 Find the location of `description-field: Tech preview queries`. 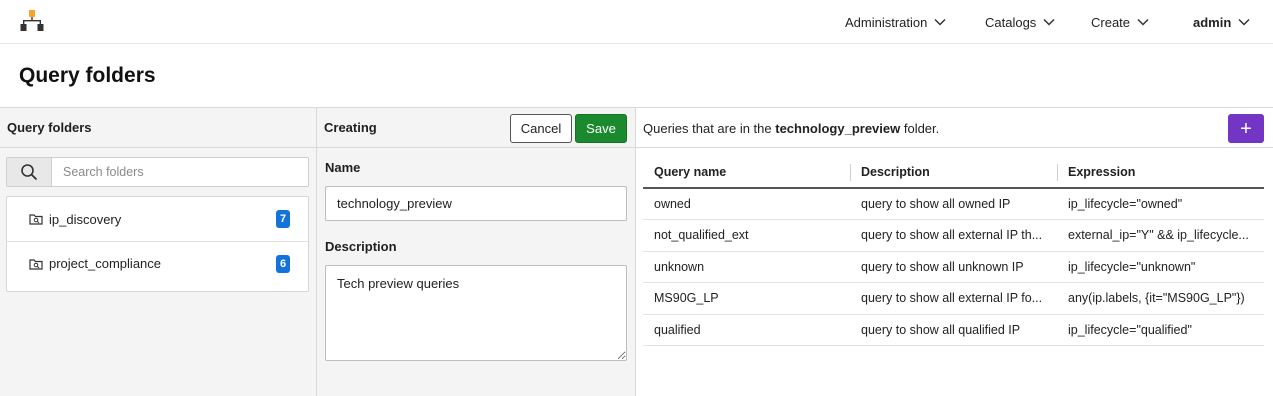

description-field: Tech preview queries is located at coordinates (476, 313).